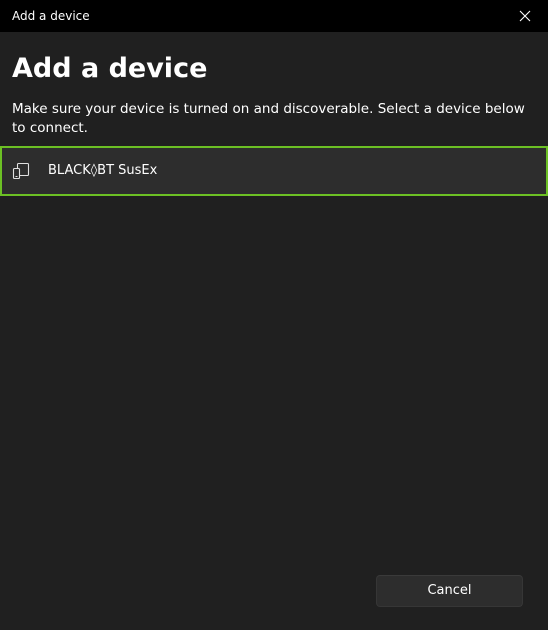 The height and width of the screenshot is (630, 548). Describe the element at coordinates (449, 591) in the screenshot. I see `cancel-button: Cancel` at that location.